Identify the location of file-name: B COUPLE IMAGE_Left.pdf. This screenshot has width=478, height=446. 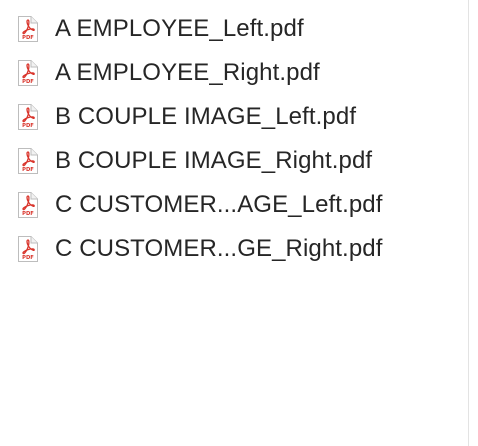
(206, 116).